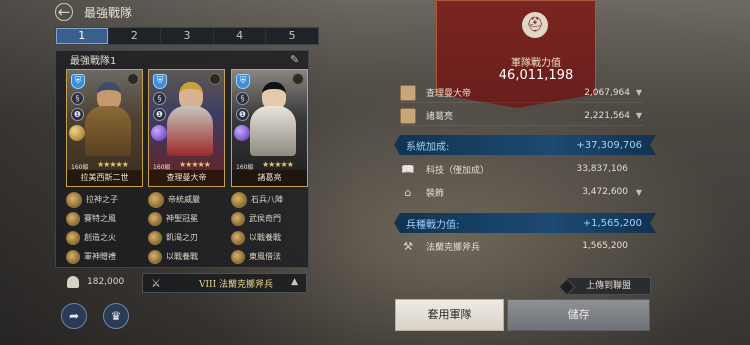 Image resolution: width=750 pixels, height=345 pixels. What do you see at coordinates (265, 218) in the screenshot?
I see `skill-label: 武侯奇門` at bounding box center [265, 218].